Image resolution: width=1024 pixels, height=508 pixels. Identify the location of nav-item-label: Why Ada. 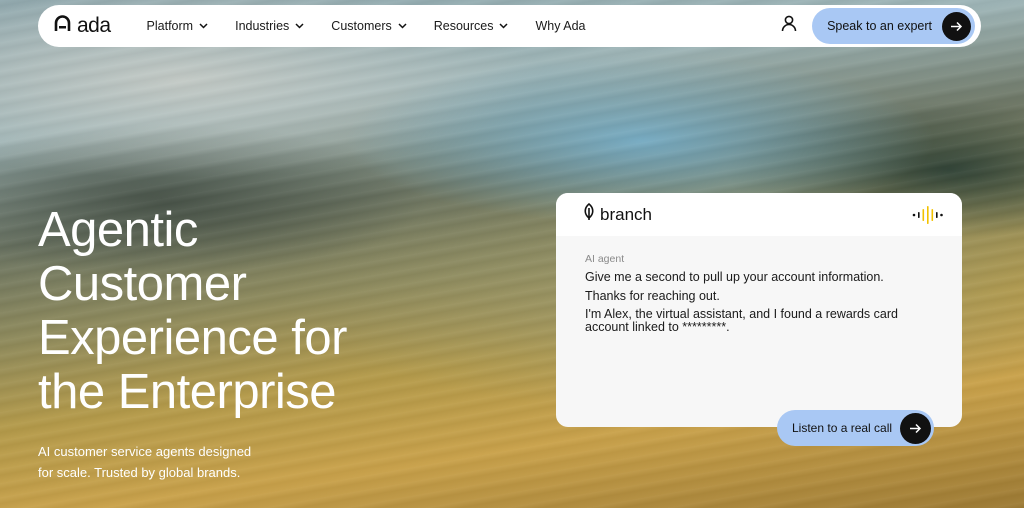
(560, 26).